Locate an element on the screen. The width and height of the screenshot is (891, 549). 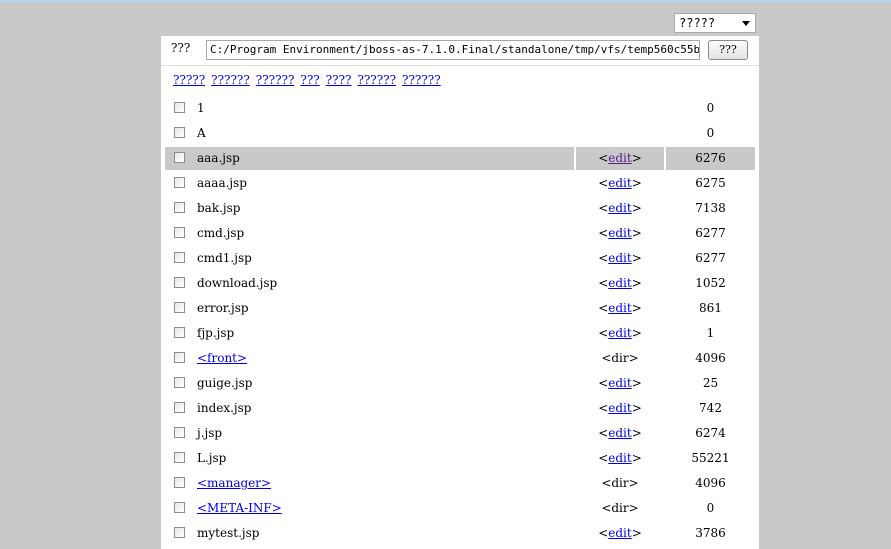
file-name-cell: fjp.jsp is located at coordinates (384, 333).